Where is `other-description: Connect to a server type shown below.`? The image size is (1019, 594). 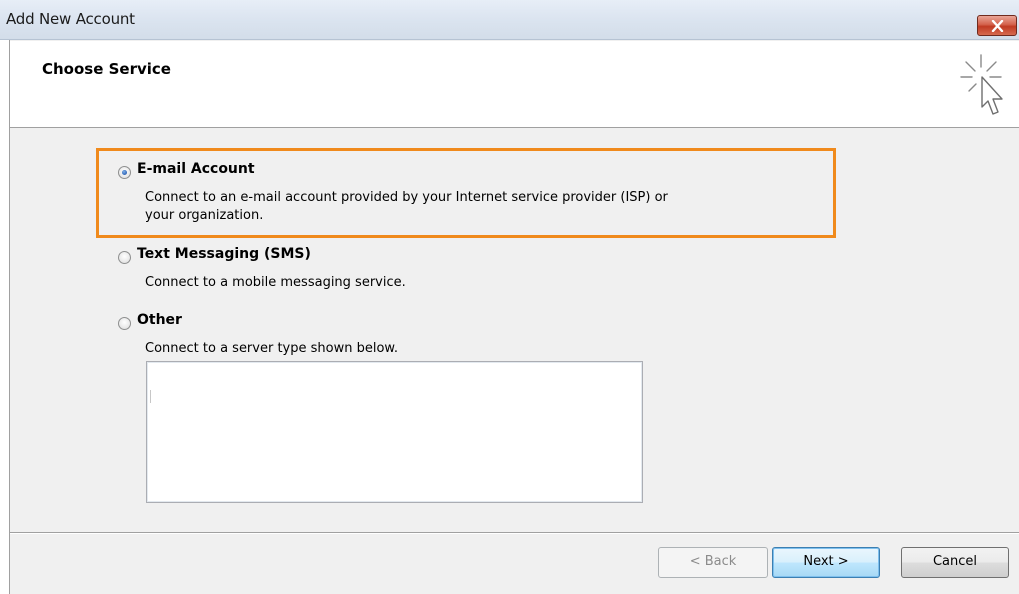 other-description: Connect to a server type shown below. is located at coordinates (271, 348).